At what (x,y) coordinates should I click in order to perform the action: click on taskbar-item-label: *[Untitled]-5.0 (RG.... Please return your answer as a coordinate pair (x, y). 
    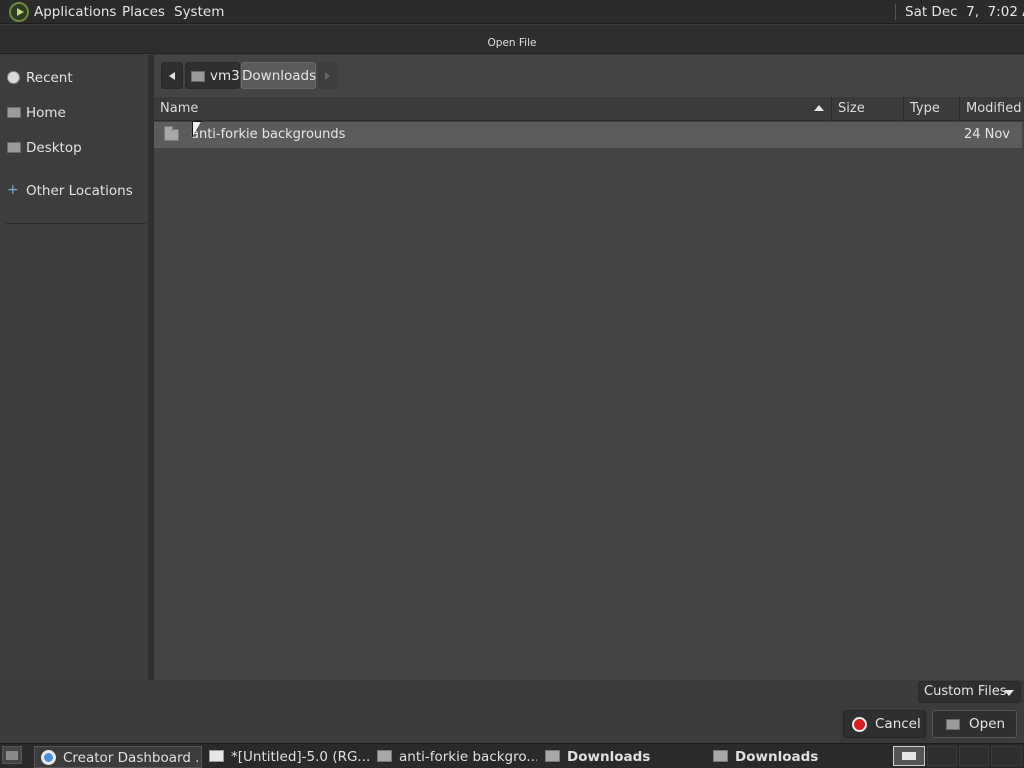
    Looking at the image, I should click on (300, 757).